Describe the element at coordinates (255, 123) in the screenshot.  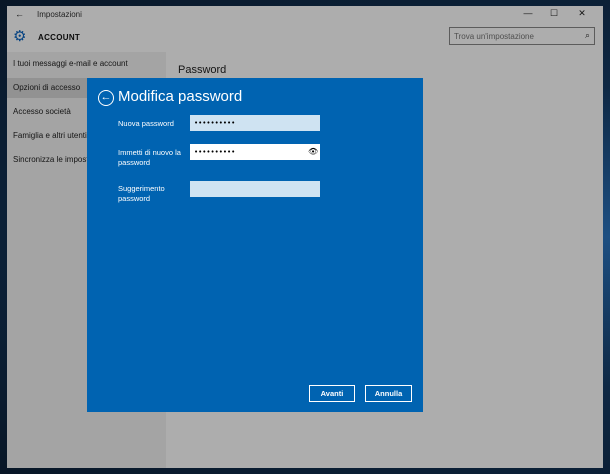
I see `new-password-field` at that location.